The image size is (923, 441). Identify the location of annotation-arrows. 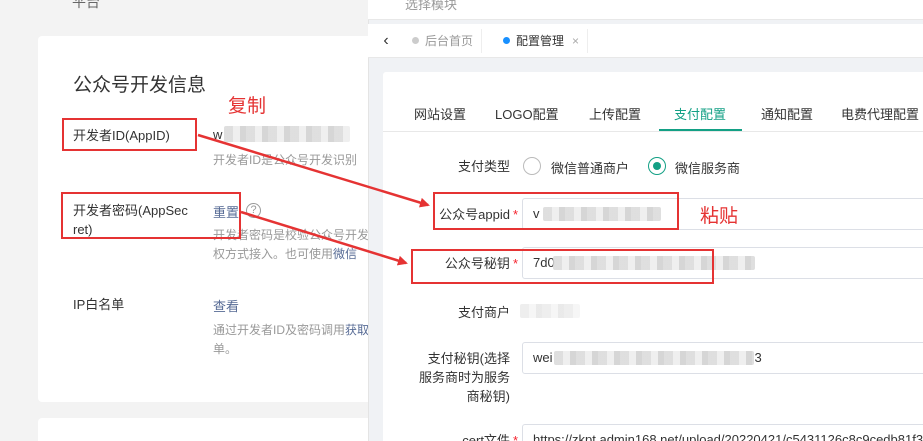
(313, 199).